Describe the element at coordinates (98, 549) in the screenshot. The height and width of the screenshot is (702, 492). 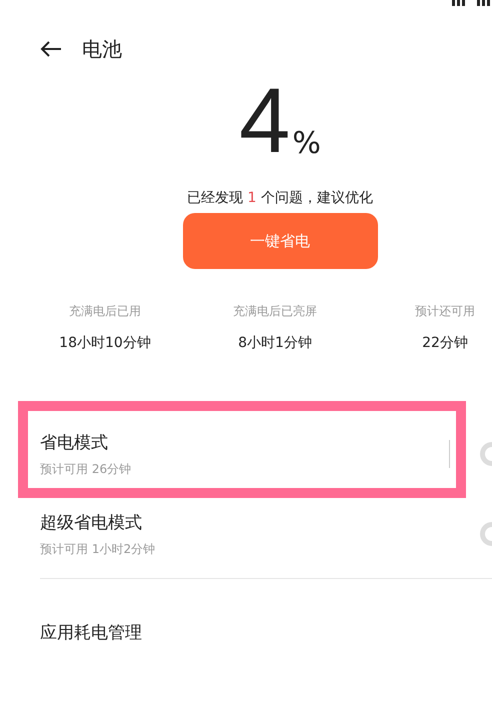
I see `mode-subtitle: 预计可用 1小时2分钟` at that location.